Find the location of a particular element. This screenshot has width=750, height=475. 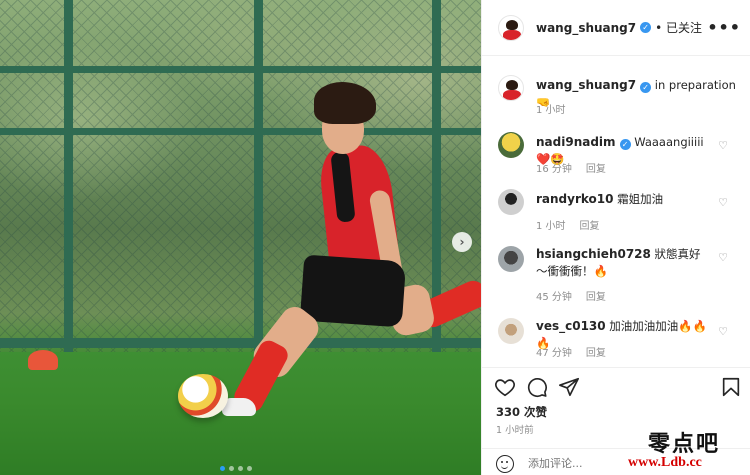

player-hair is located at coordinates (345, 103).